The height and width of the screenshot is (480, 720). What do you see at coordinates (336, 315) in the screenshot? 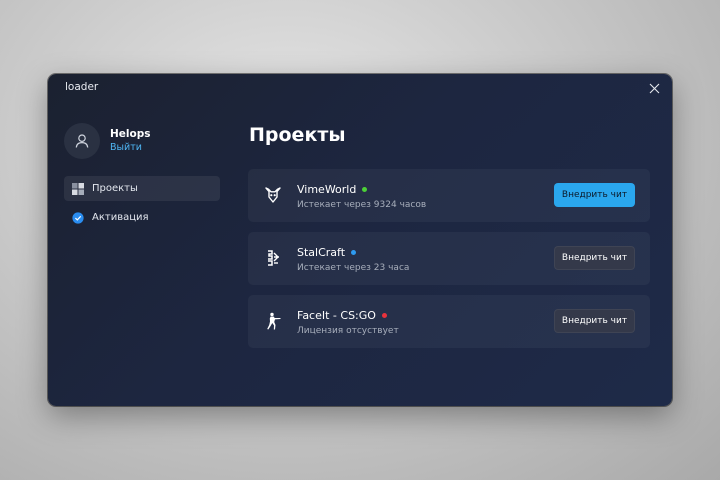
I see `project-name: FaceIt - CS:GO` at bounding box center [336, 315].